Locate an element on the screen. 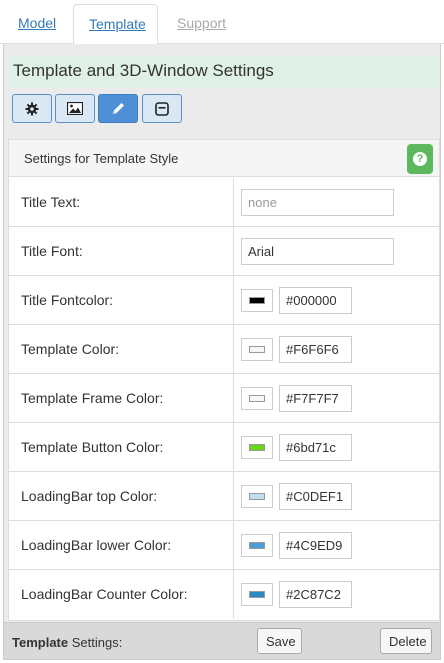  setting-row-title-font: Title Font: is located at coordinates (224, 251).